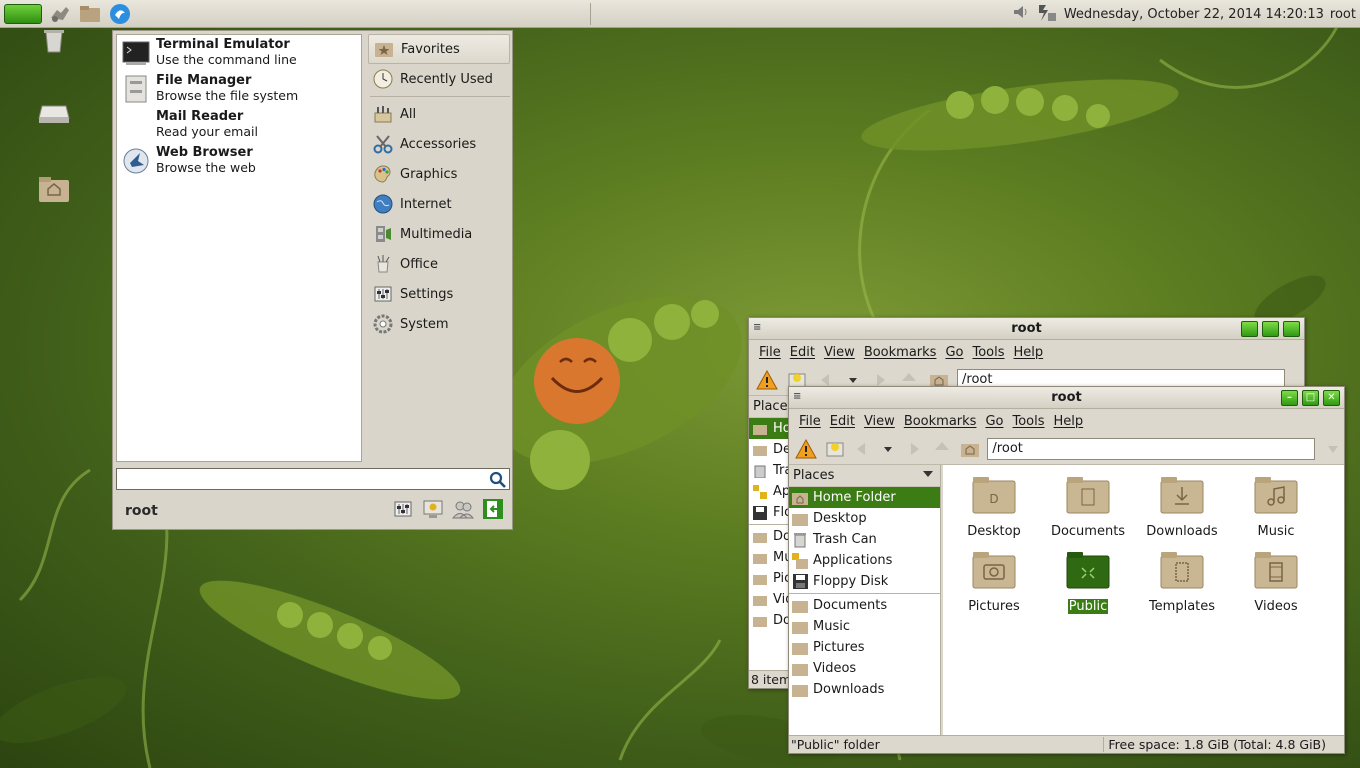  What do you see at coordinates (863, 449) in the screenshot?
I see `back-arrow-icon` at bounding box center [863, 449].